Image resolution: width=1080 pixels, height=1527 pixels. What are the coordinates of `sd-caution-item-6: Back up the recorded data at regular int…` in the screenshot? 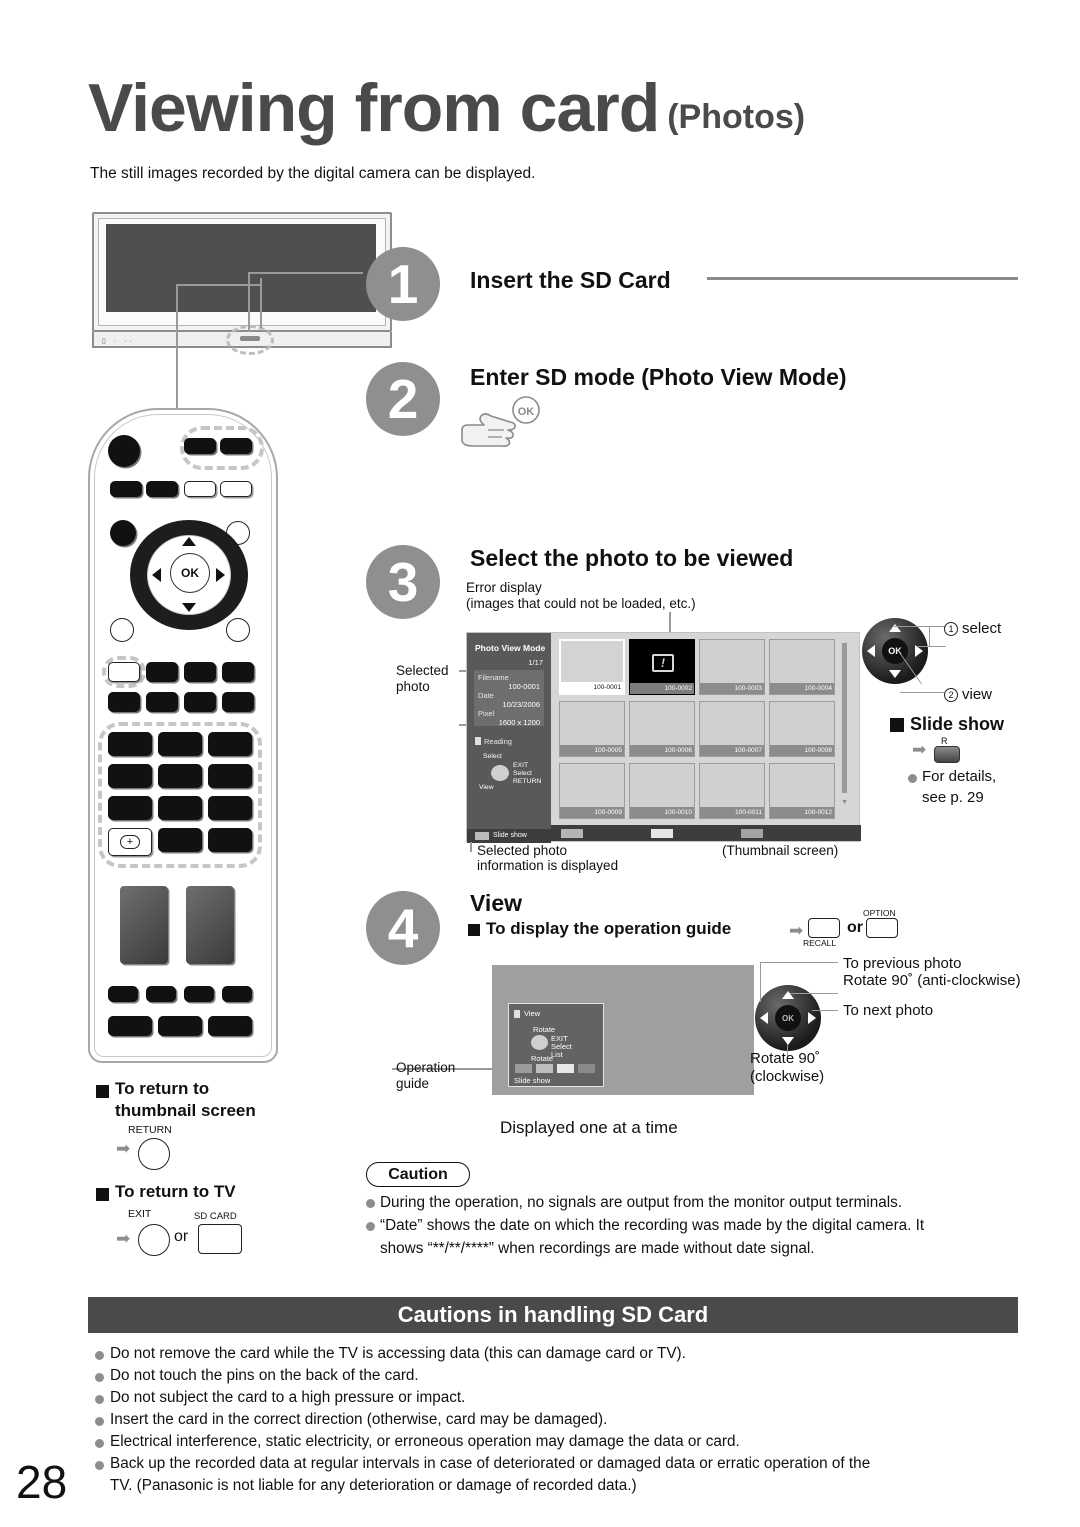 It's located at (490, 1463).